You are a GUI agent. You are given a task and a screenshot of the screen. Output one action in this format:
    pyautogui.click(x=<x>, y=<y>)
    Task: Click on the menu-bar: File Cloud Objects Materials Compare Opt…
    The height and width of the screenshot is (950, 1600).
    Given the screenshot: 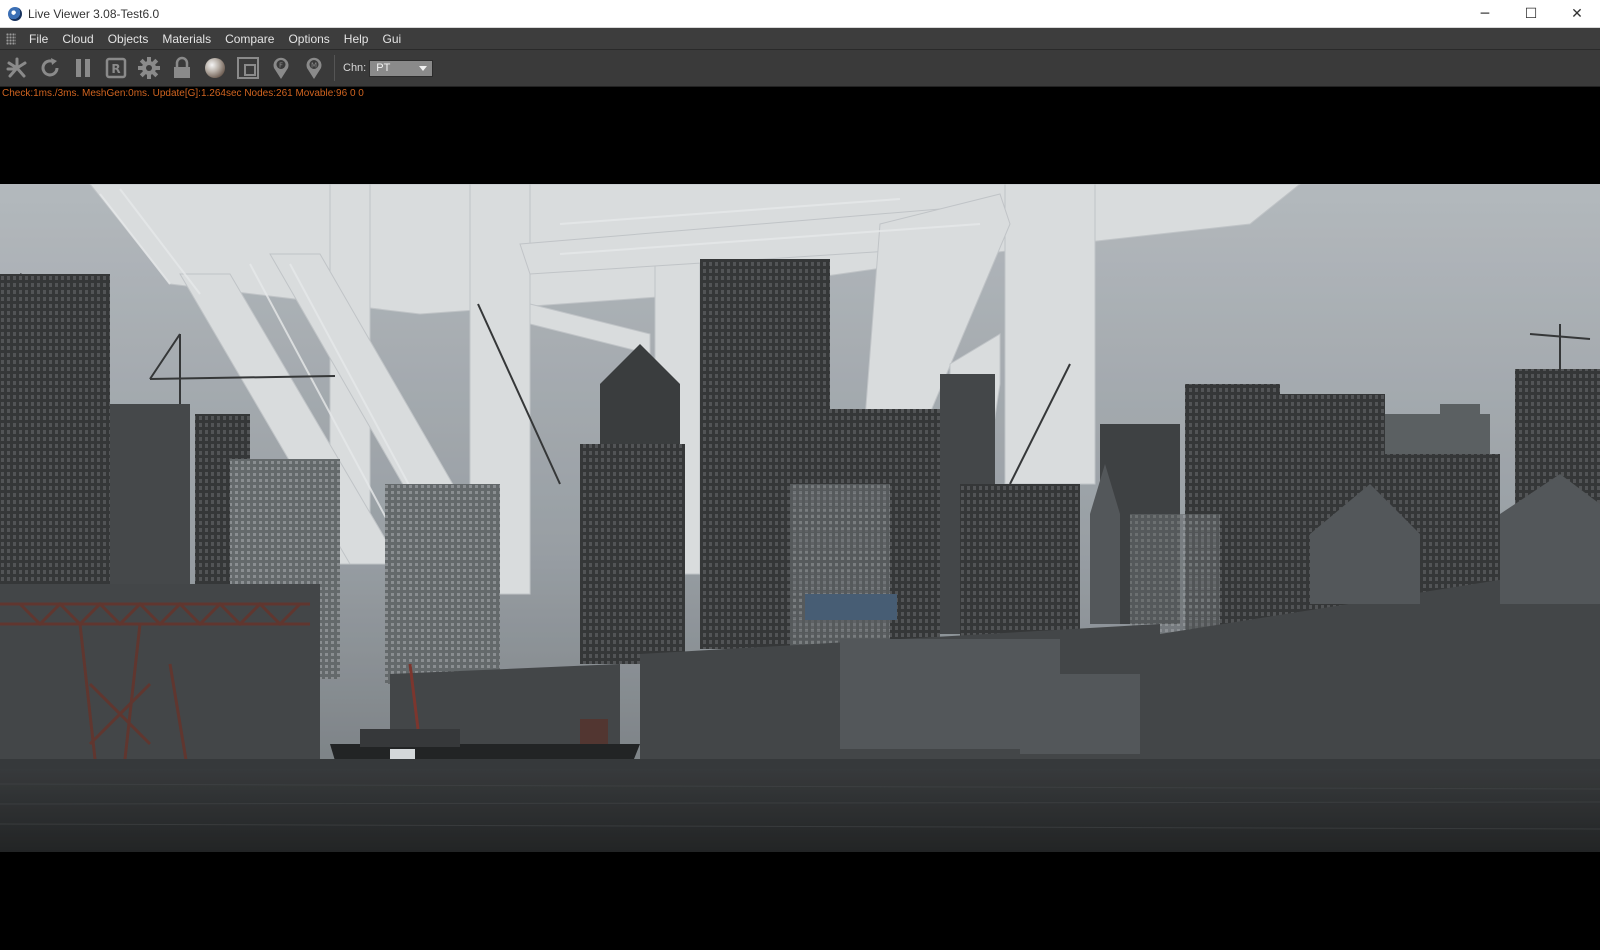 What is the action you would take?
    pyautogui.click(x=800, y=39)
    